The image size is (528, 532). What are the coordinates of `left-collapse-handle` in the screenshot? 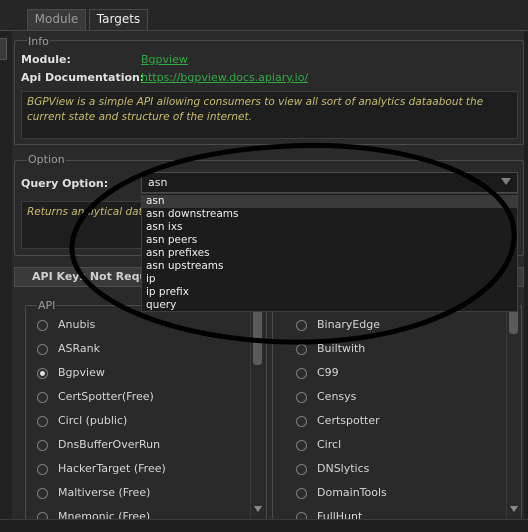 It's located at (3, 49).